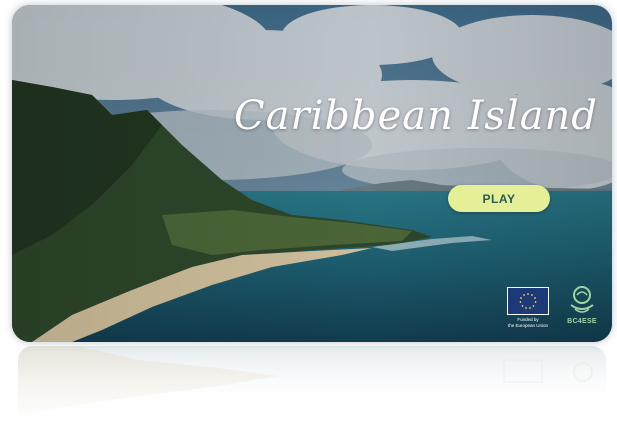  Describe the element at coordinates (528, 301) in the screenshot. I see `eu-flag-icon` at that location.